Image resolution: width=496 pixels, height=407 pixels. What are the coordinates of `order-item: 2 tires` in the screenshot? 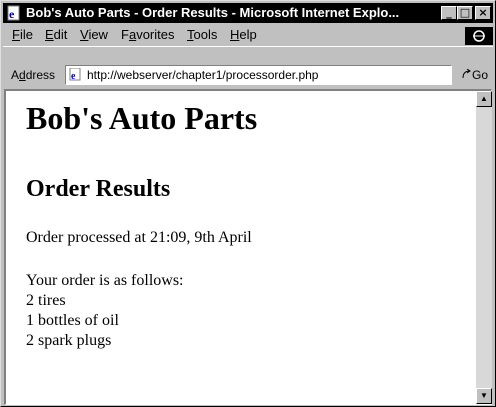 It's located at (46, 300).